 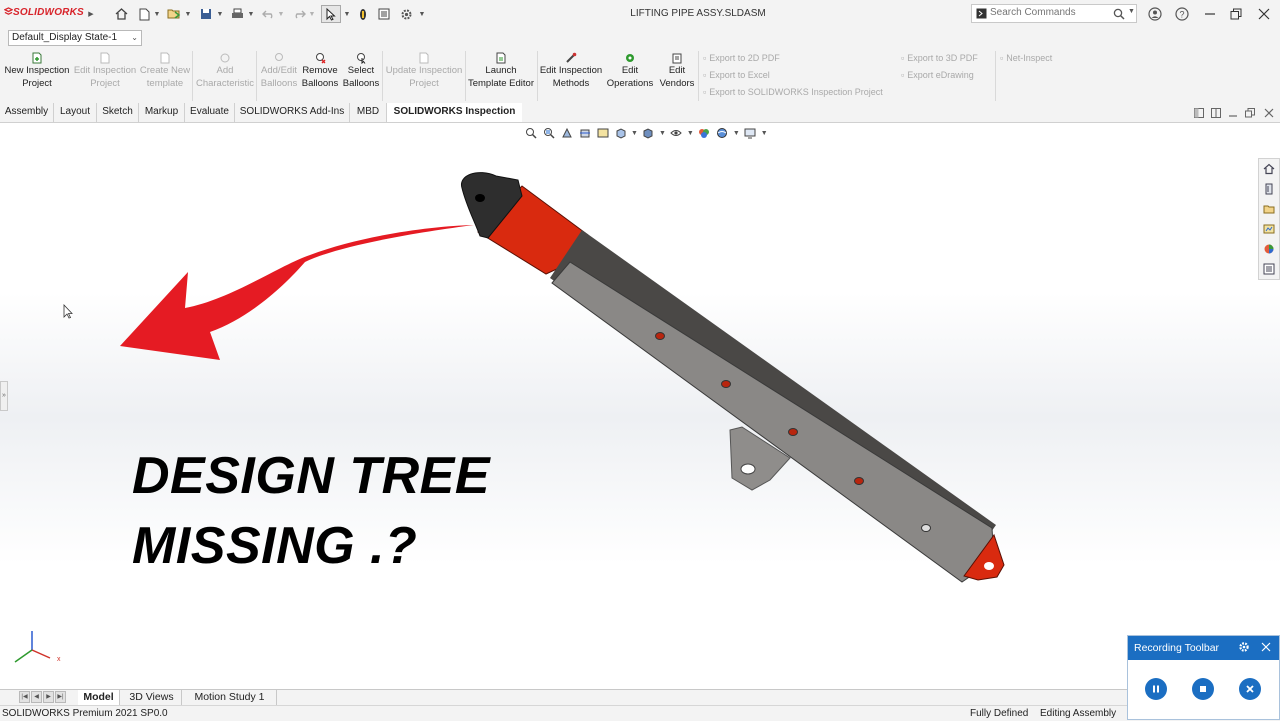 What do you see at coordinates (764, 133) in the screenshot?
I see `view-settings-dropdown-icon: ▼` at bounding box center [764, 133].